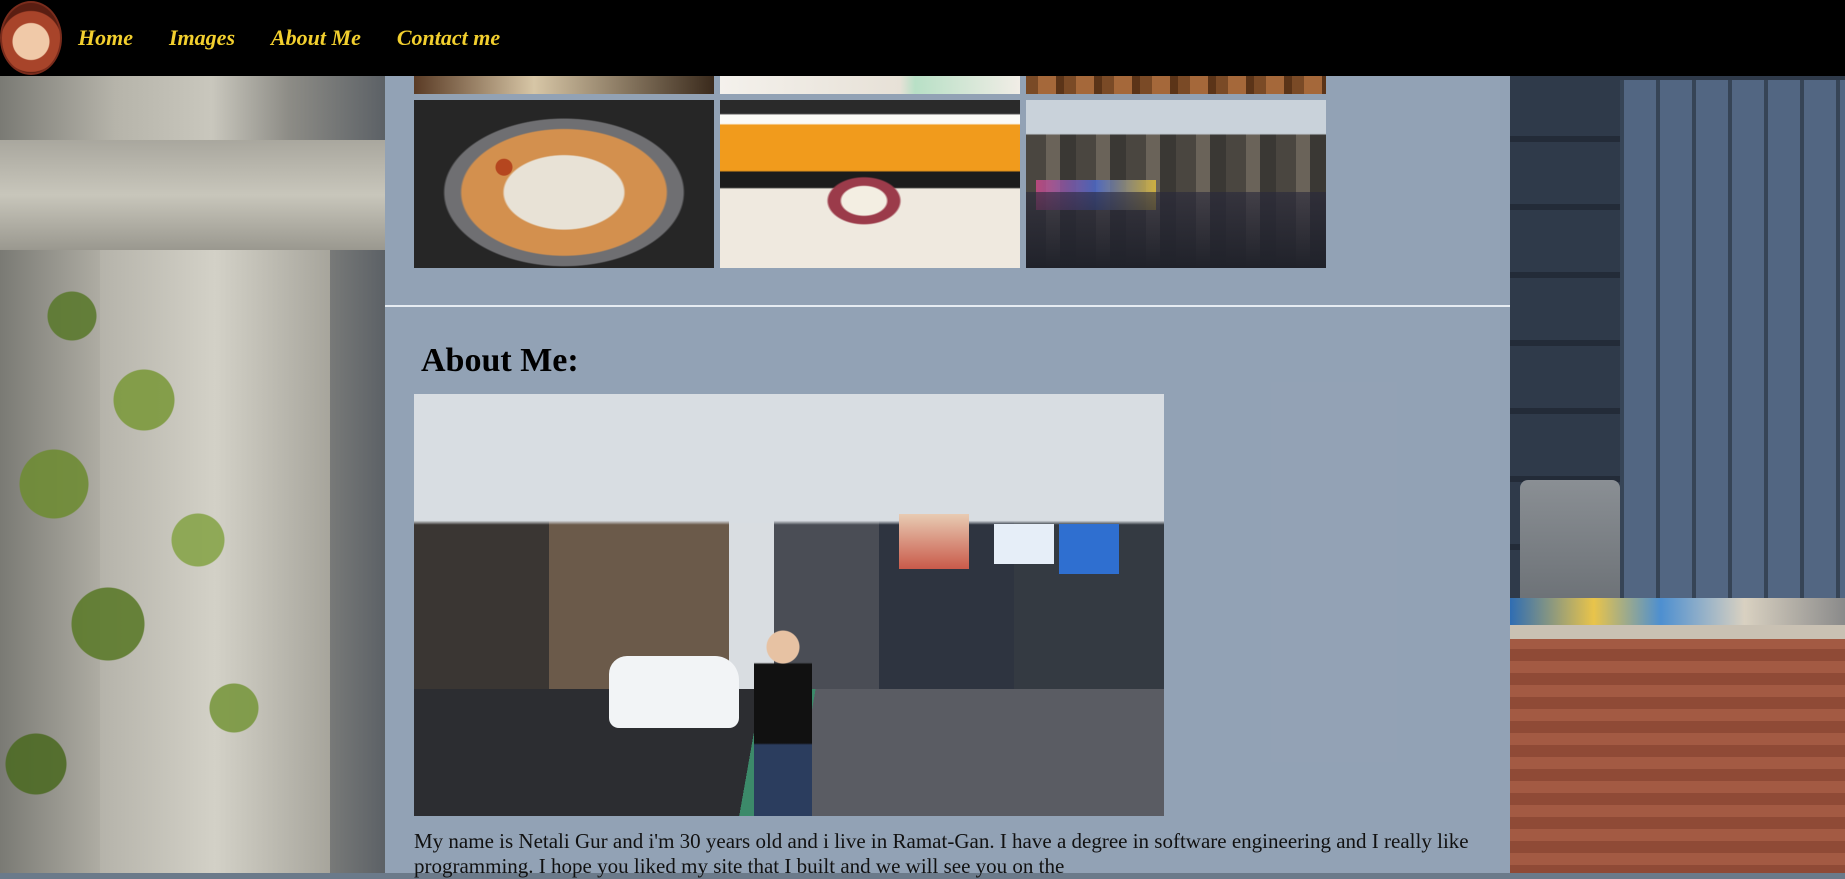  Describe the element at coordinates (192, 195) in the screenshot. I see `background-concrete-ledge` at that location.